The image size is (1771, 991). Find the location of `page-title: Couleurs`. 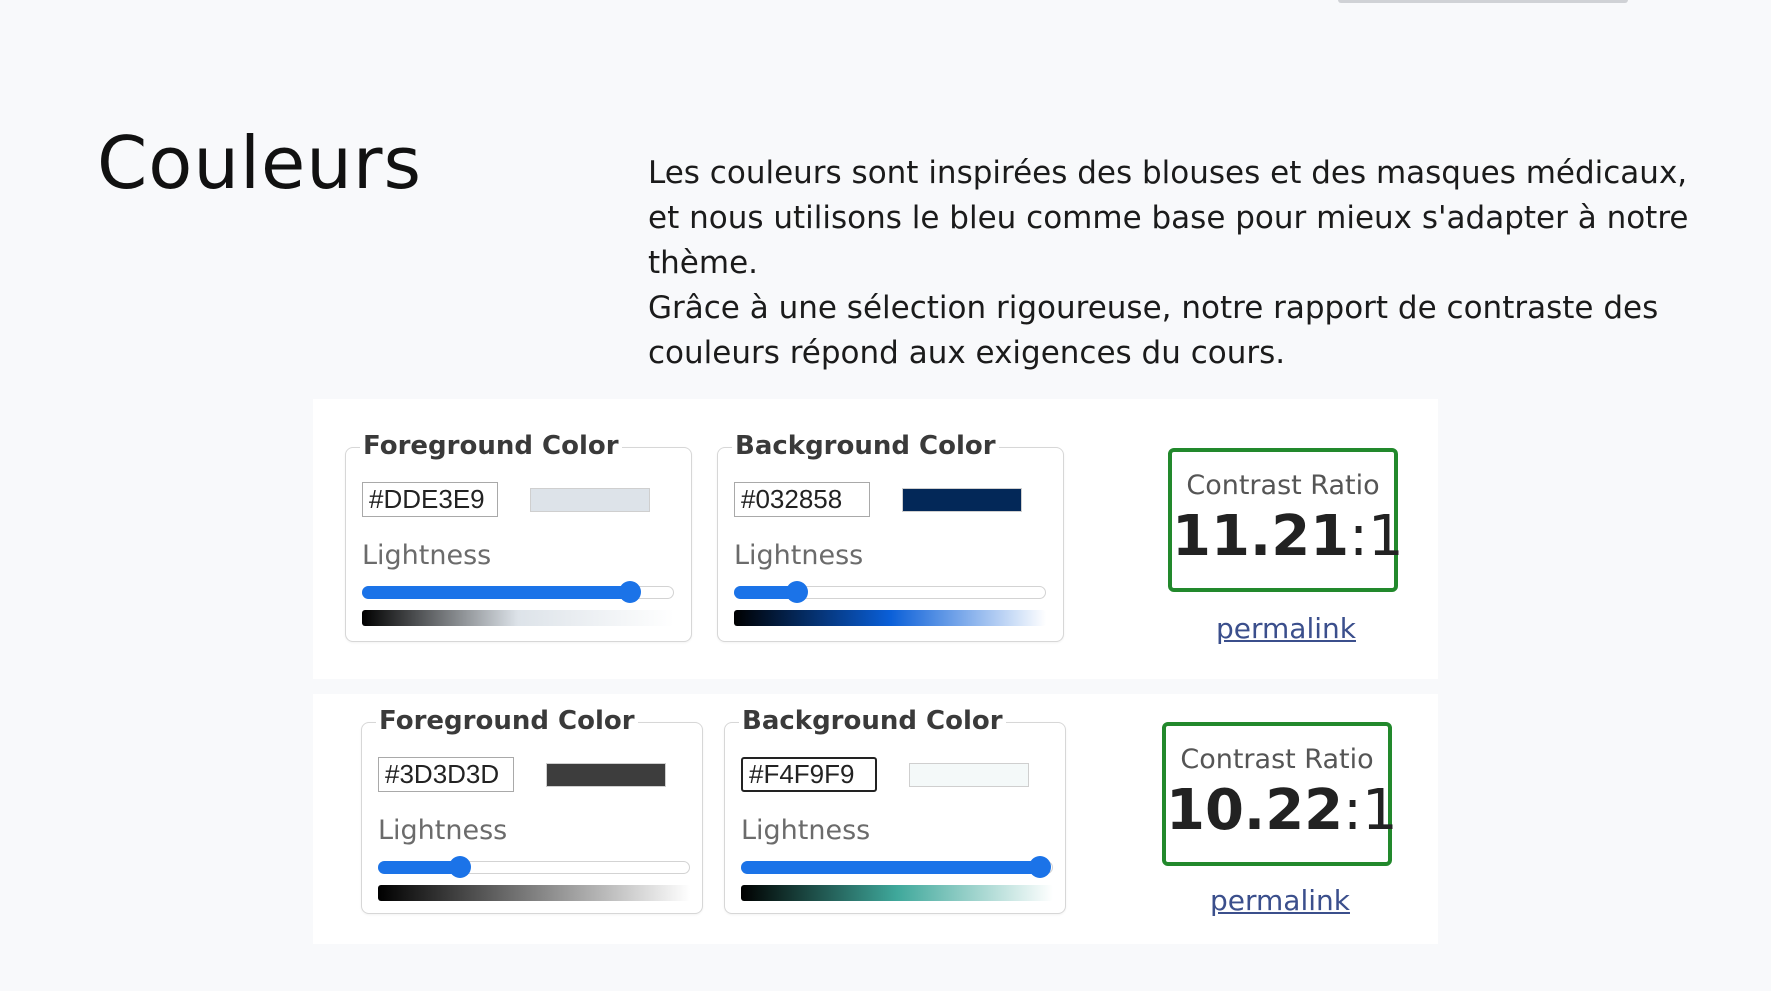

page-title: Couleurs is located at coordinates (260, 163).